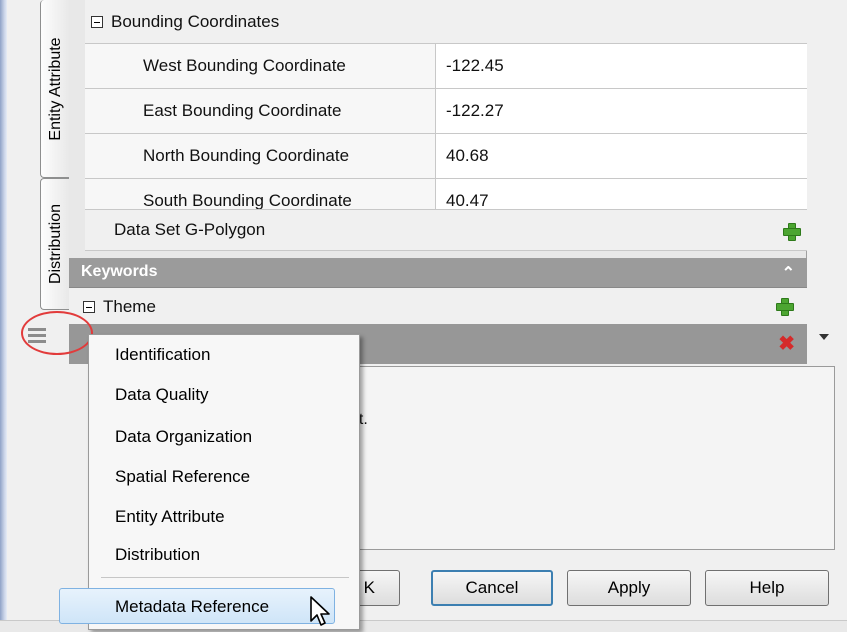 This screenshot has width=847, height=632. What do you see at coordinates (246, 155) in the screenshot?
I see `row-label: North Bounding Coordinate` at bounding box center [246, 155].